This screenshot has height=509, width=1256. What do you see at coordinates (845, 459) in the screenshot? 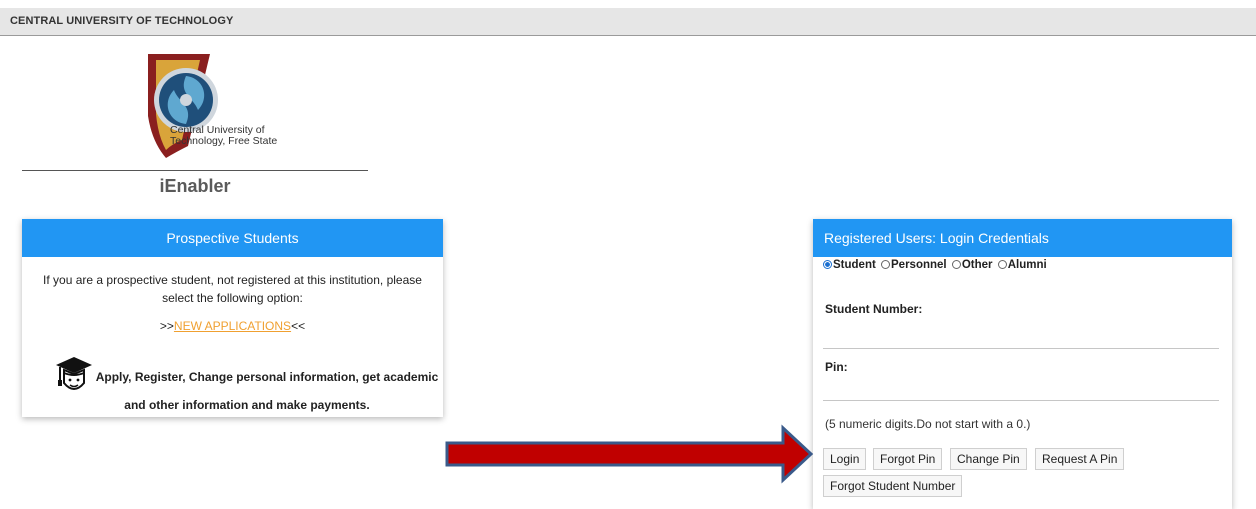
I see `login-button: Login` at bounding box center [845, 459].